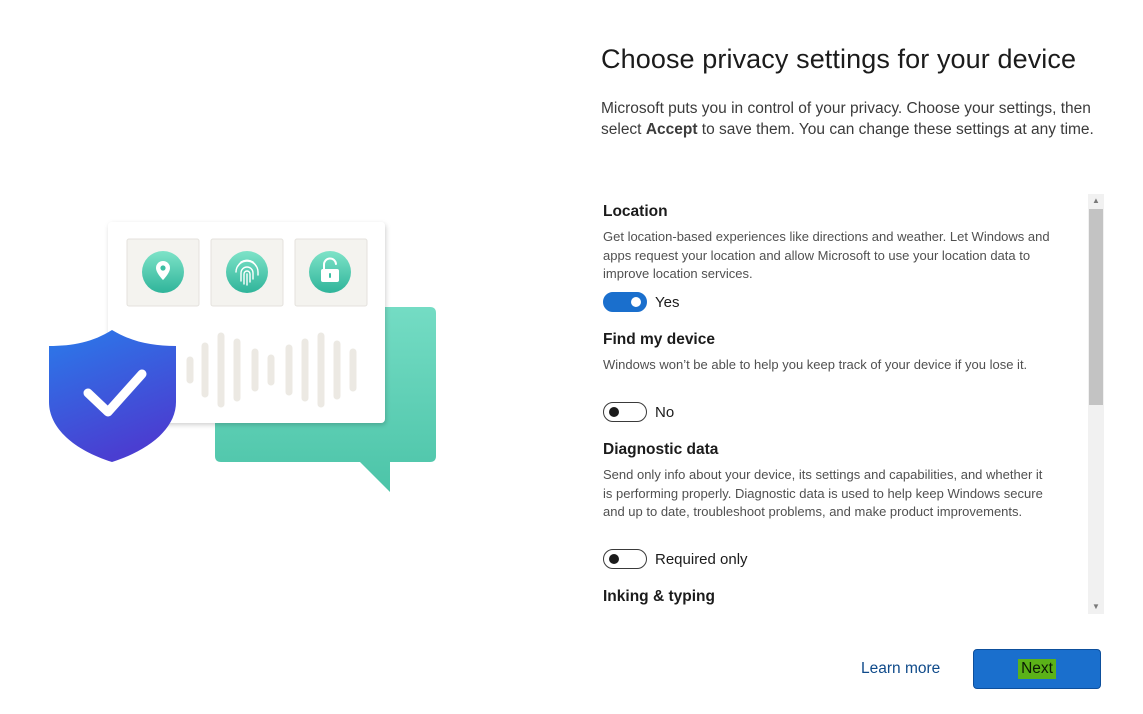 Image resolution: width=1143 pixels, height=714 pixels. Describe the element at coordinates (900, 669) in the screenshot. I see `learn-more-link: Learn more` at that location.